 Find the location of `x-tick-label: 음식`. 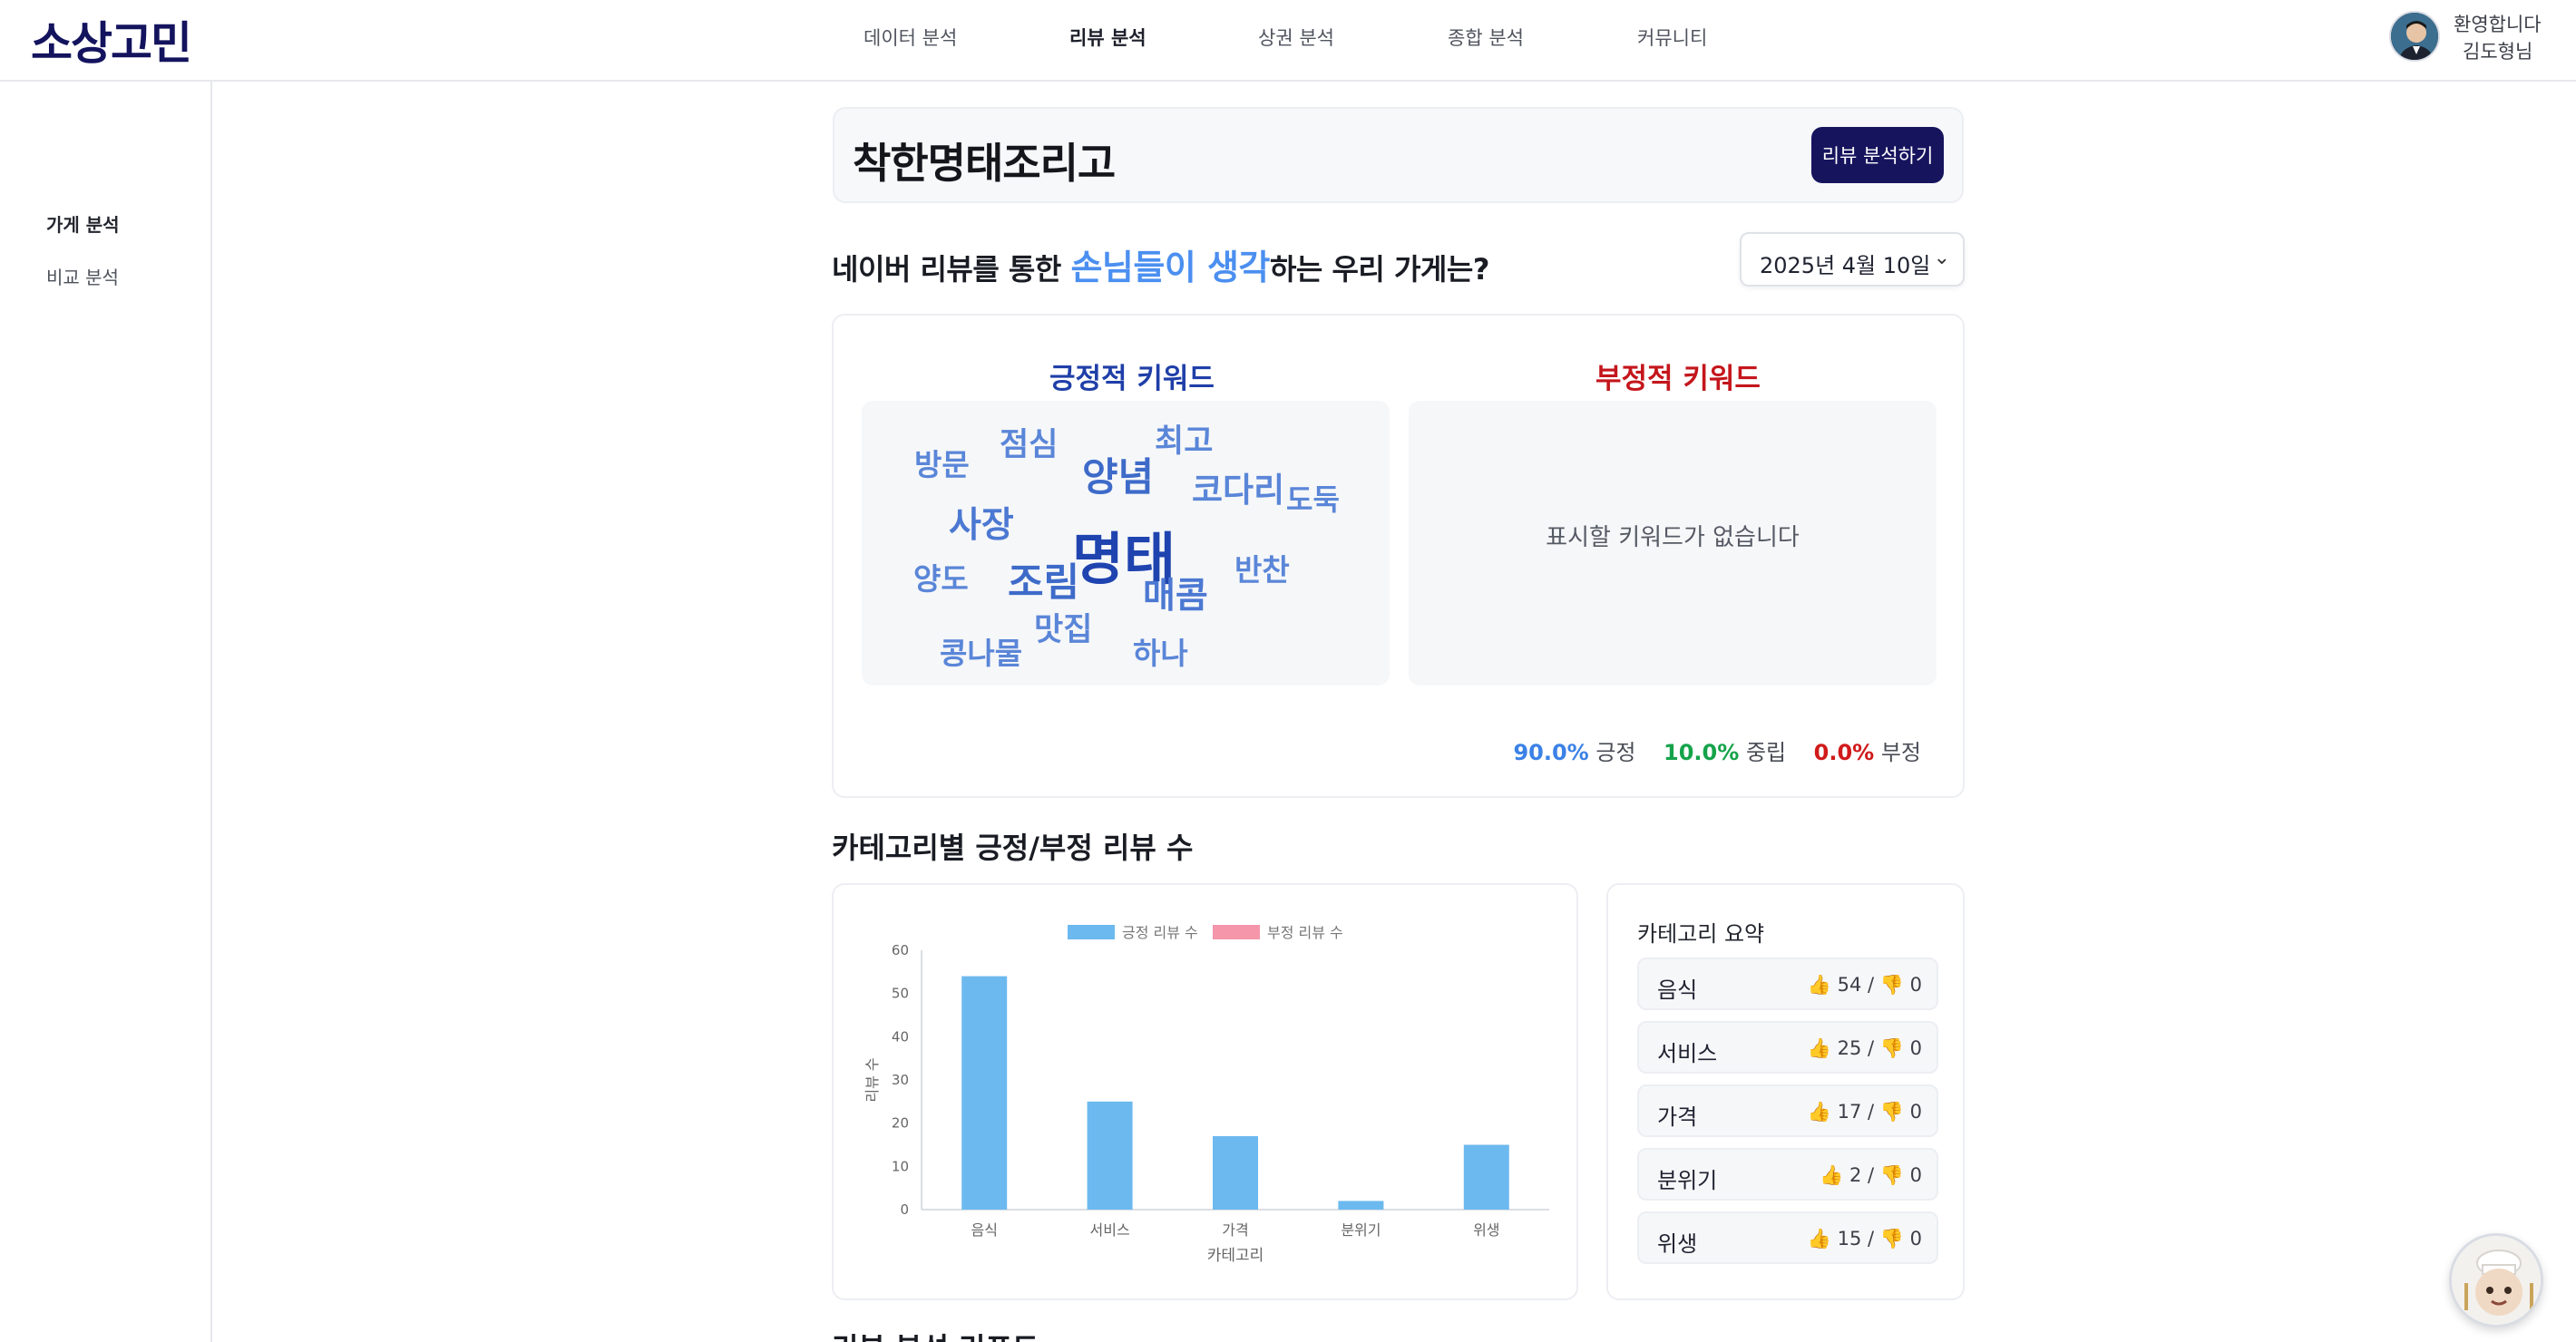

x-tick-label: 음식 is located at coordinates (984, 1230).